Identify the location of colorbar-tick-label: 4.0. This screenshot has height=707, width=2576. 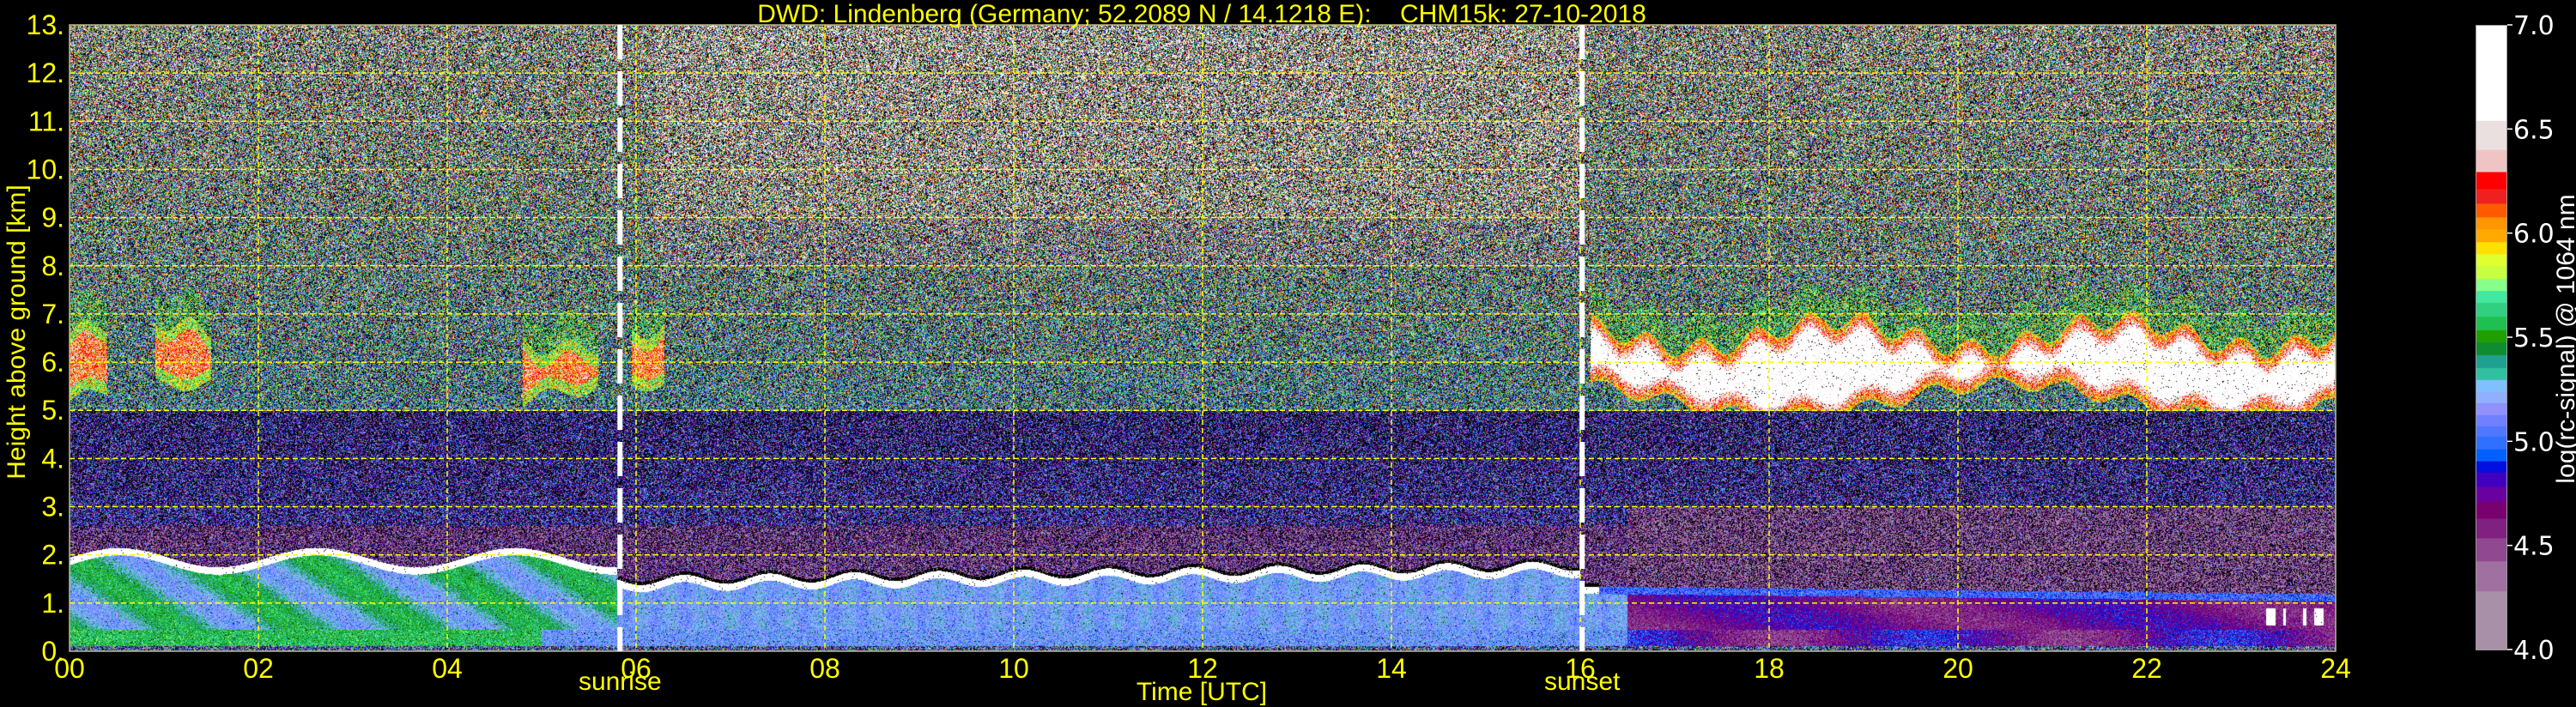
(2534, 651).